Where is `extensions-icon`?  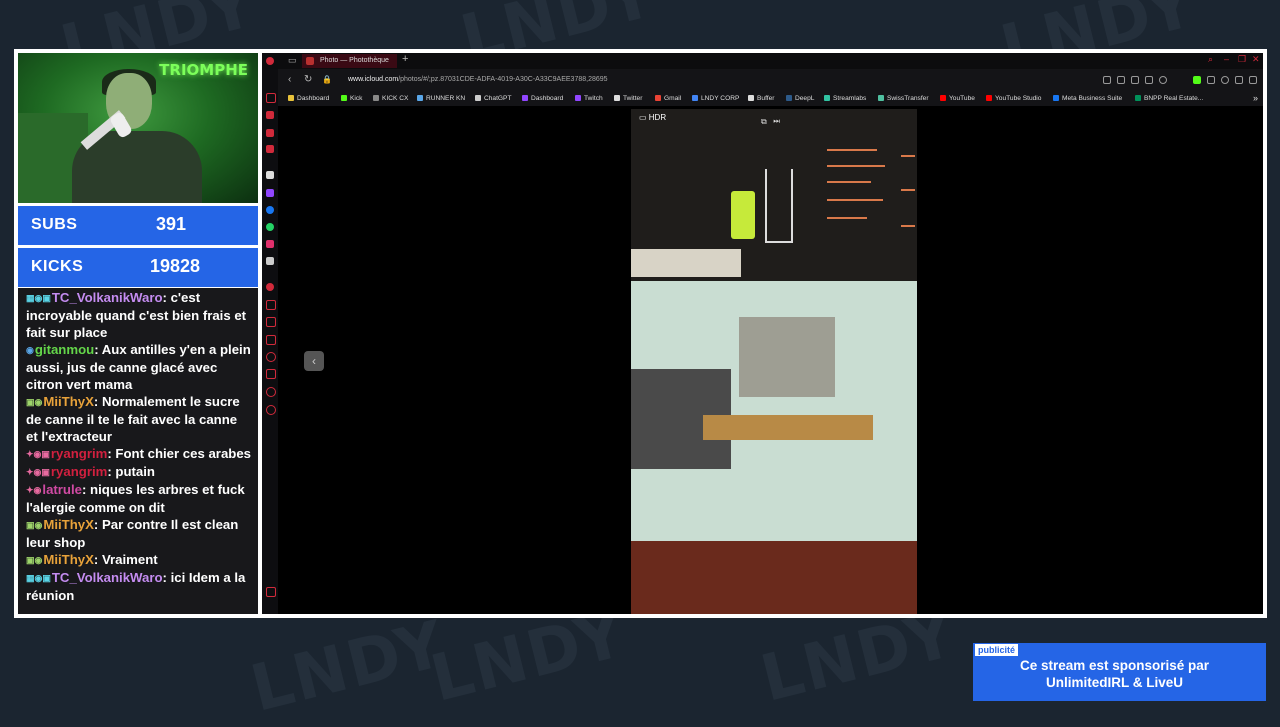 extensions-icon is located at coordinates (271, 392).